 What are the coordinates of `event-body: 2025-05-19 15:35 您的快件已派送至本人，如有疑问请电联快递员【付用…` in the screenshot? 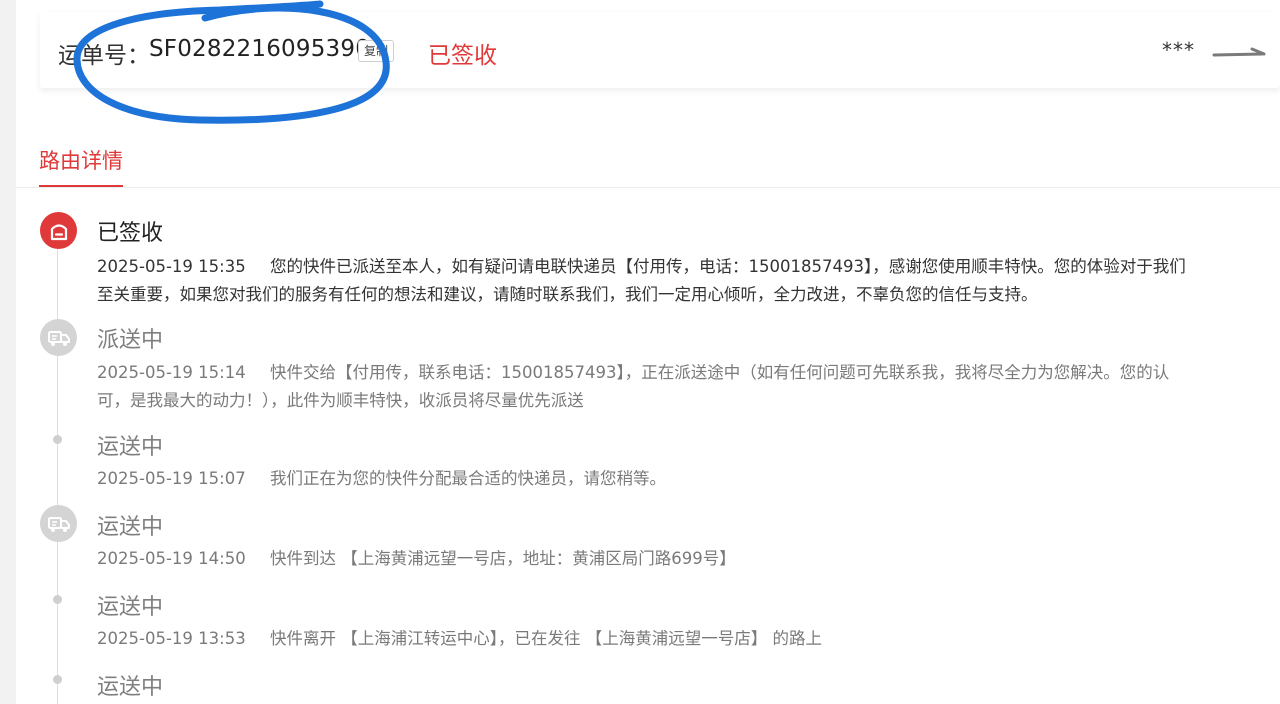 It's located at (642, 281).